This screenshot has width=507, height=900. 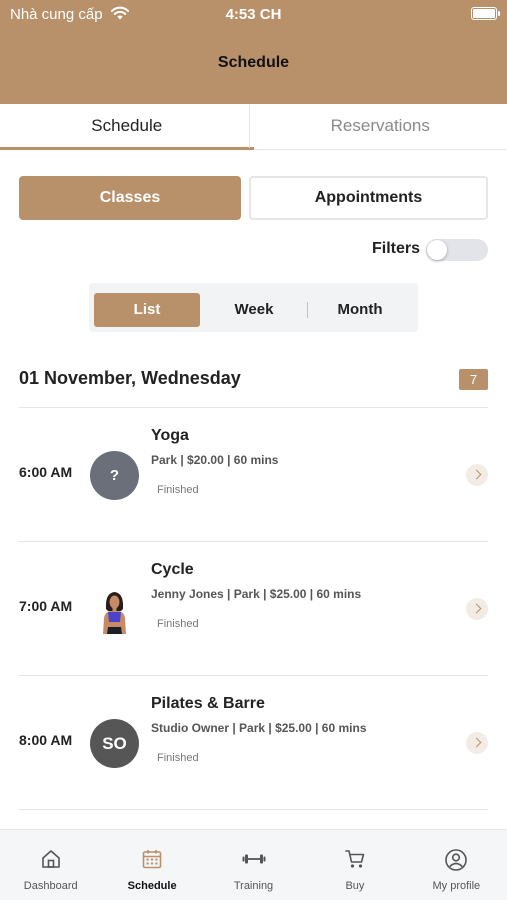 I want to click on tab-my-profile: My profile, so click(x=456, y=865).